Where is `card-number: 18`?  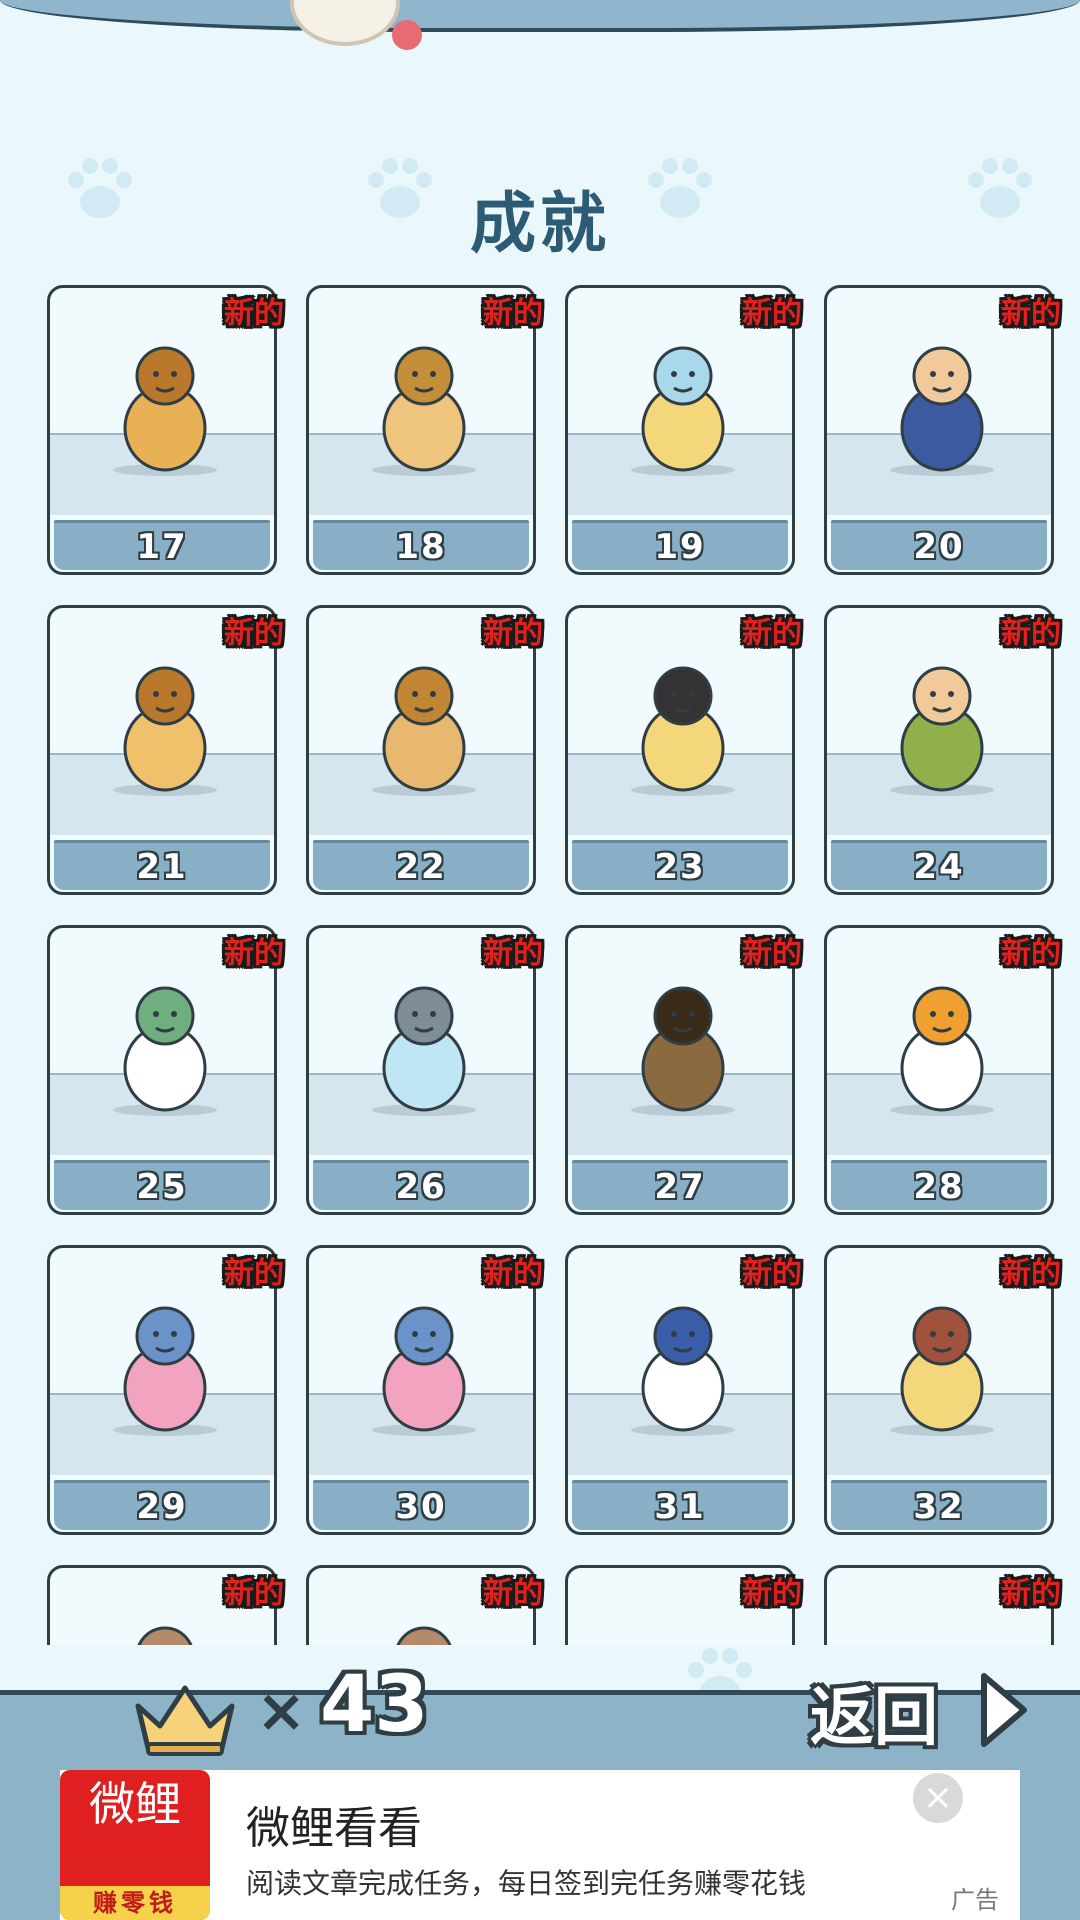
card-number: 18 is located at coordinates (421, 545).